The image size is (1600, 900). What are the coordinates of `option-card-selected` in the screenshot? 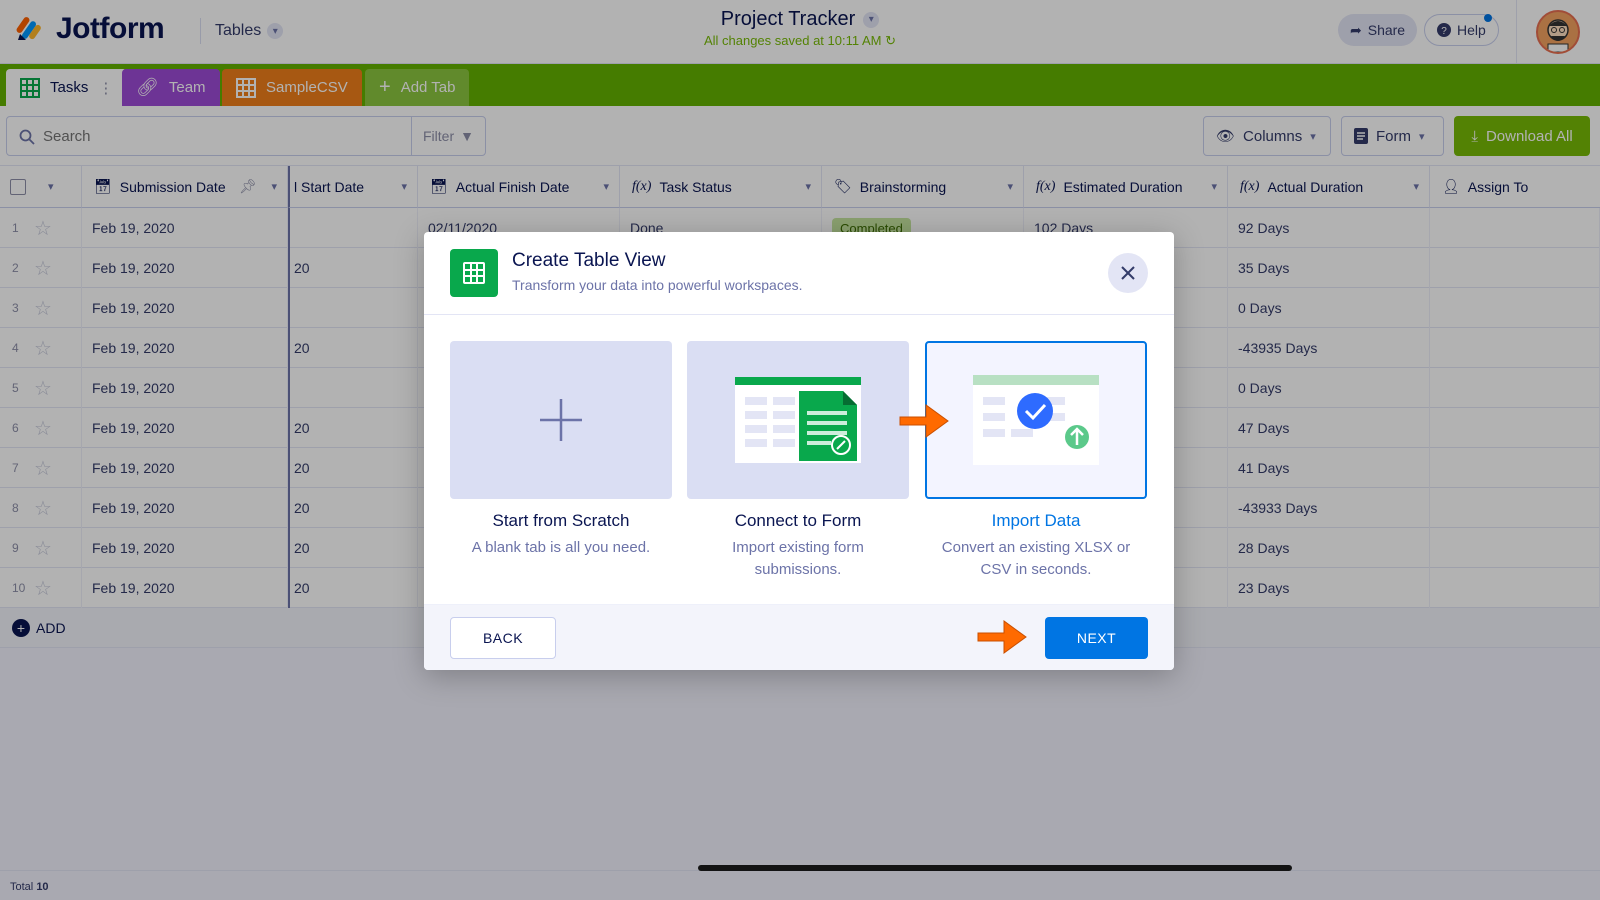 It's located at (1036, 420).